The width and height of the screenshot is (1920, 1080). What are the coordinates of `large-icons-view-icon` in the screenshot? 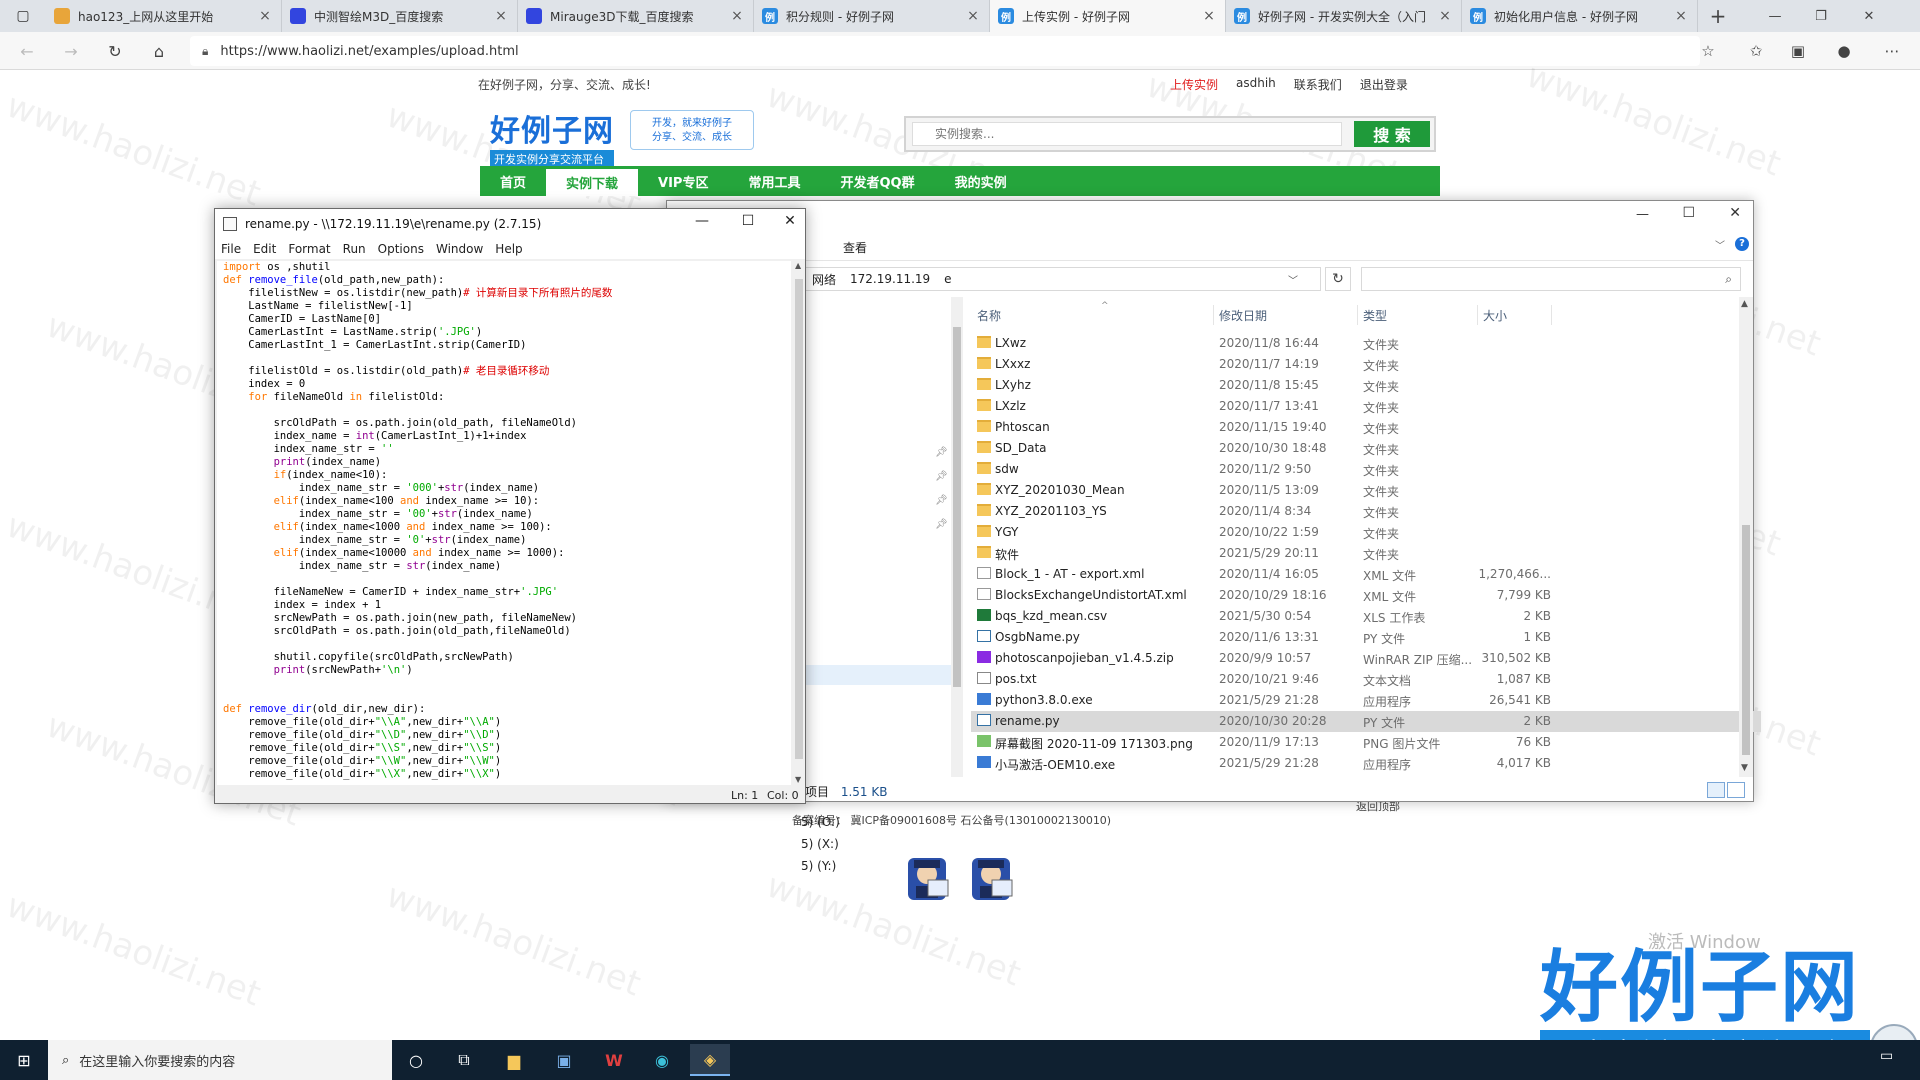 It's located at (1736, 790).